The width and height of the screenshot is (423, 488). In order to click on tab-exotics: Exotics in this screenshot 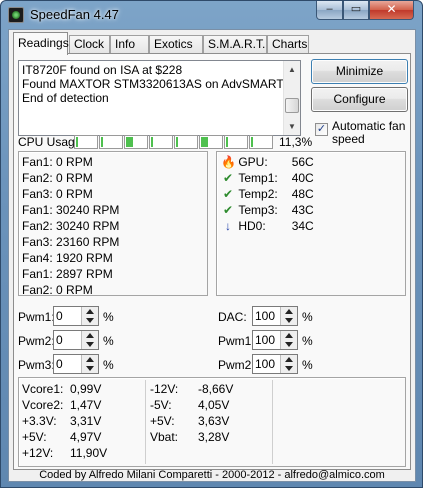, I will do `click(176, 44)`.